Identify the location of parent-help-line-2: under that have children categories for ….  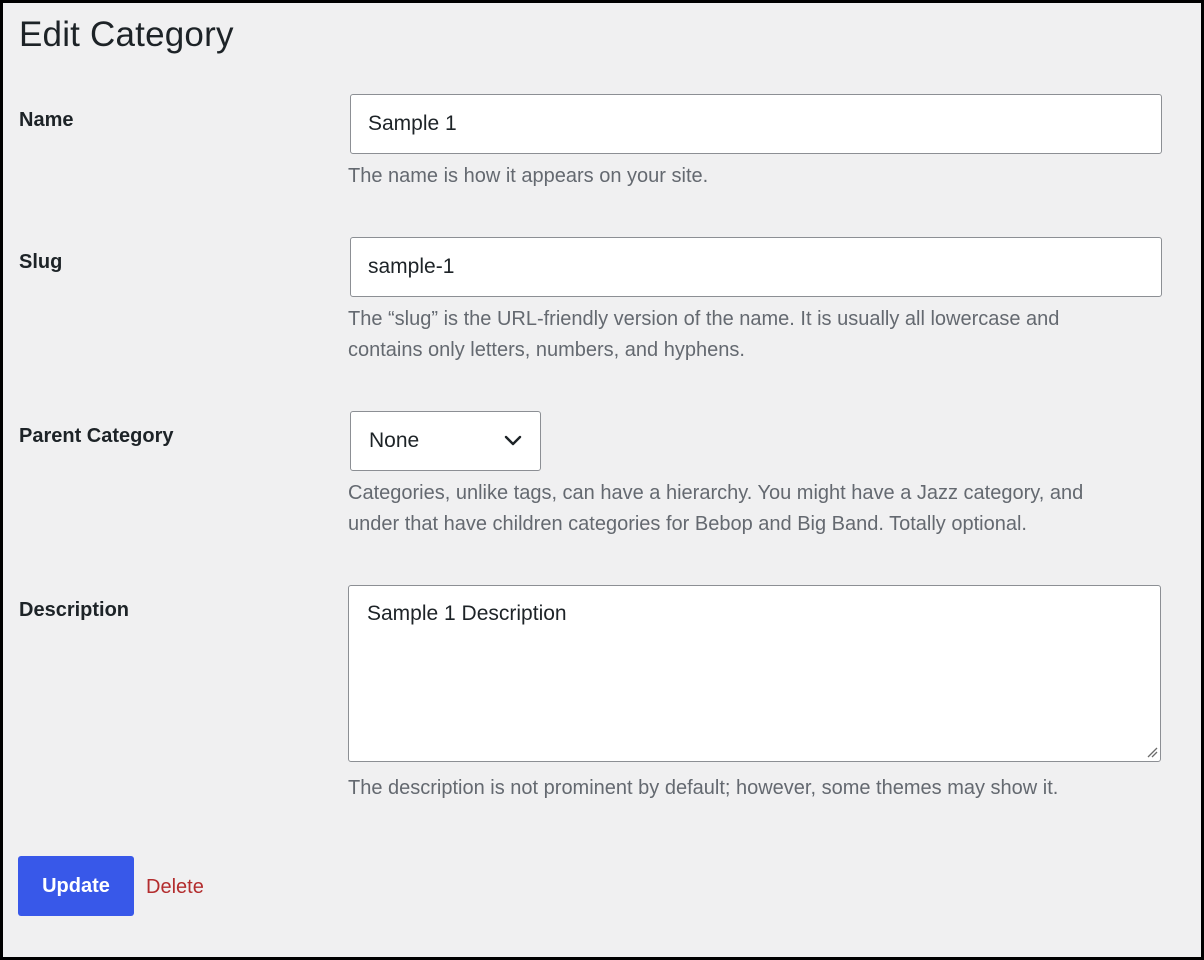
(687, 524).